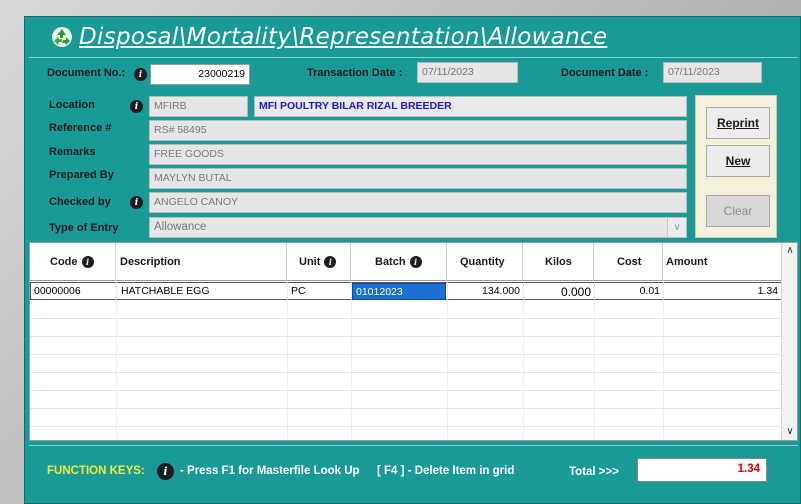 The height and width of the screenshot is (504, 801). I want to click on column-header-batch: Batch i, so click(399, 262).